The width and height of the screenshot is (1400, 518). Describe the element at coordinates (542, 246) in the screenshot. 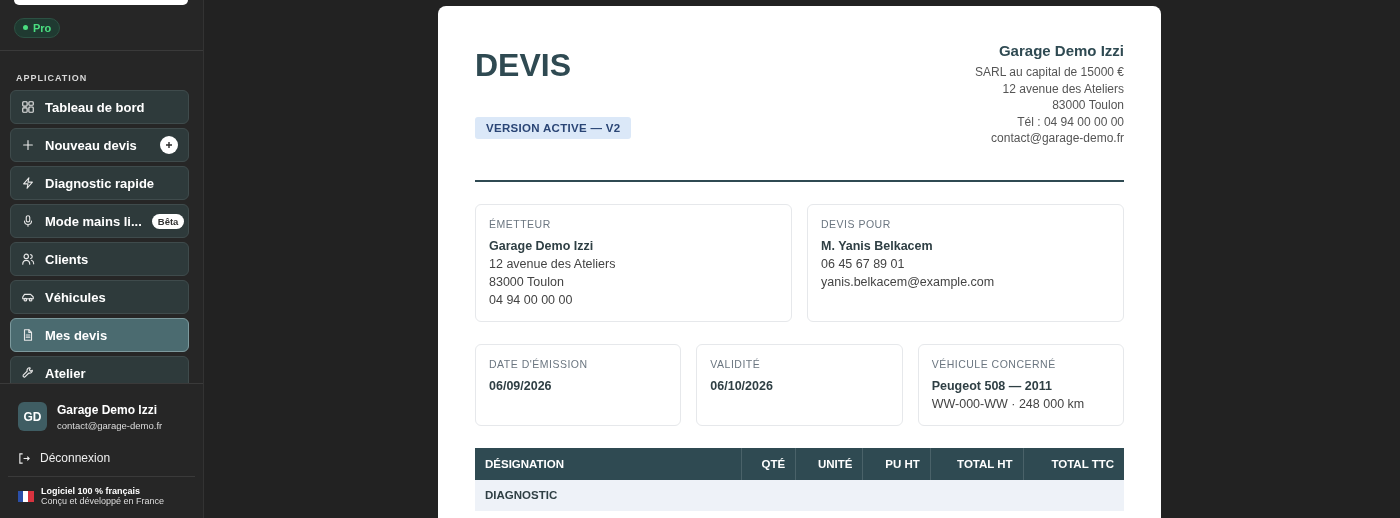

I see `party-name: Garage Demo Izzi` at that location.